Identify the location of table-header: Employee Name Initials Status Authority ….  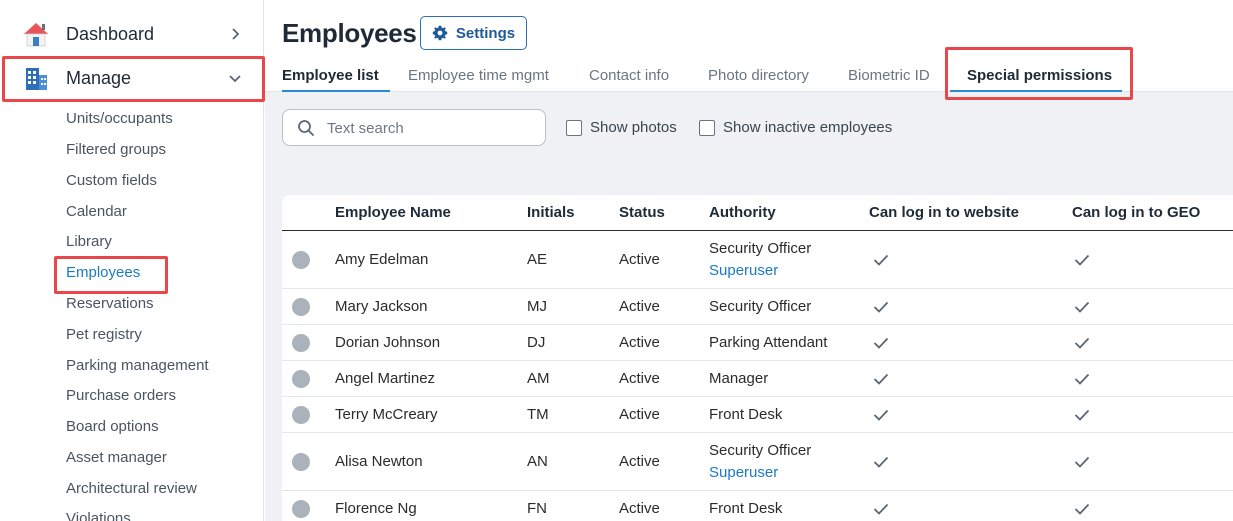
(757, 213).